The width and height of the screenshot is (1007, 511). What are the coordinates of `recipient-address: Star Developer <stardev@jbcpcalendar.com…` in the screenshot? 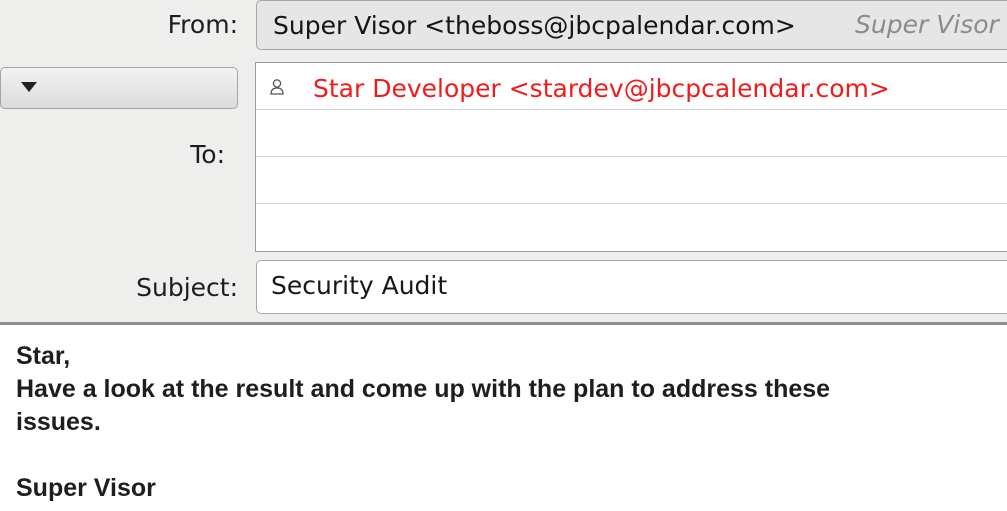 It's located at (601, 88).